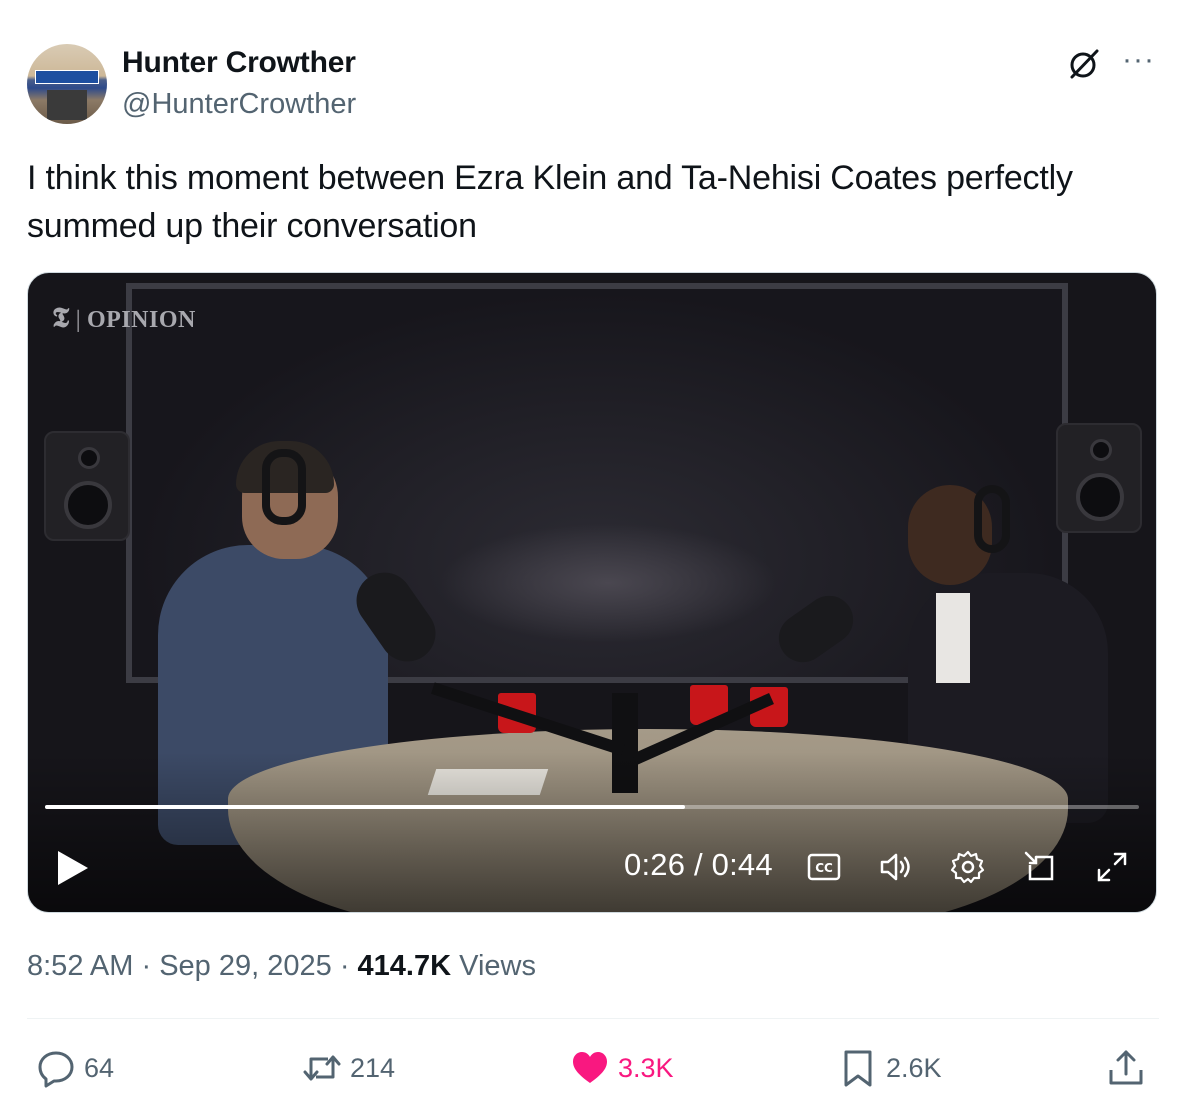 The height and width of the screenshot is (1112, 1192). I want to click on share-button, so click(1130, 1068).